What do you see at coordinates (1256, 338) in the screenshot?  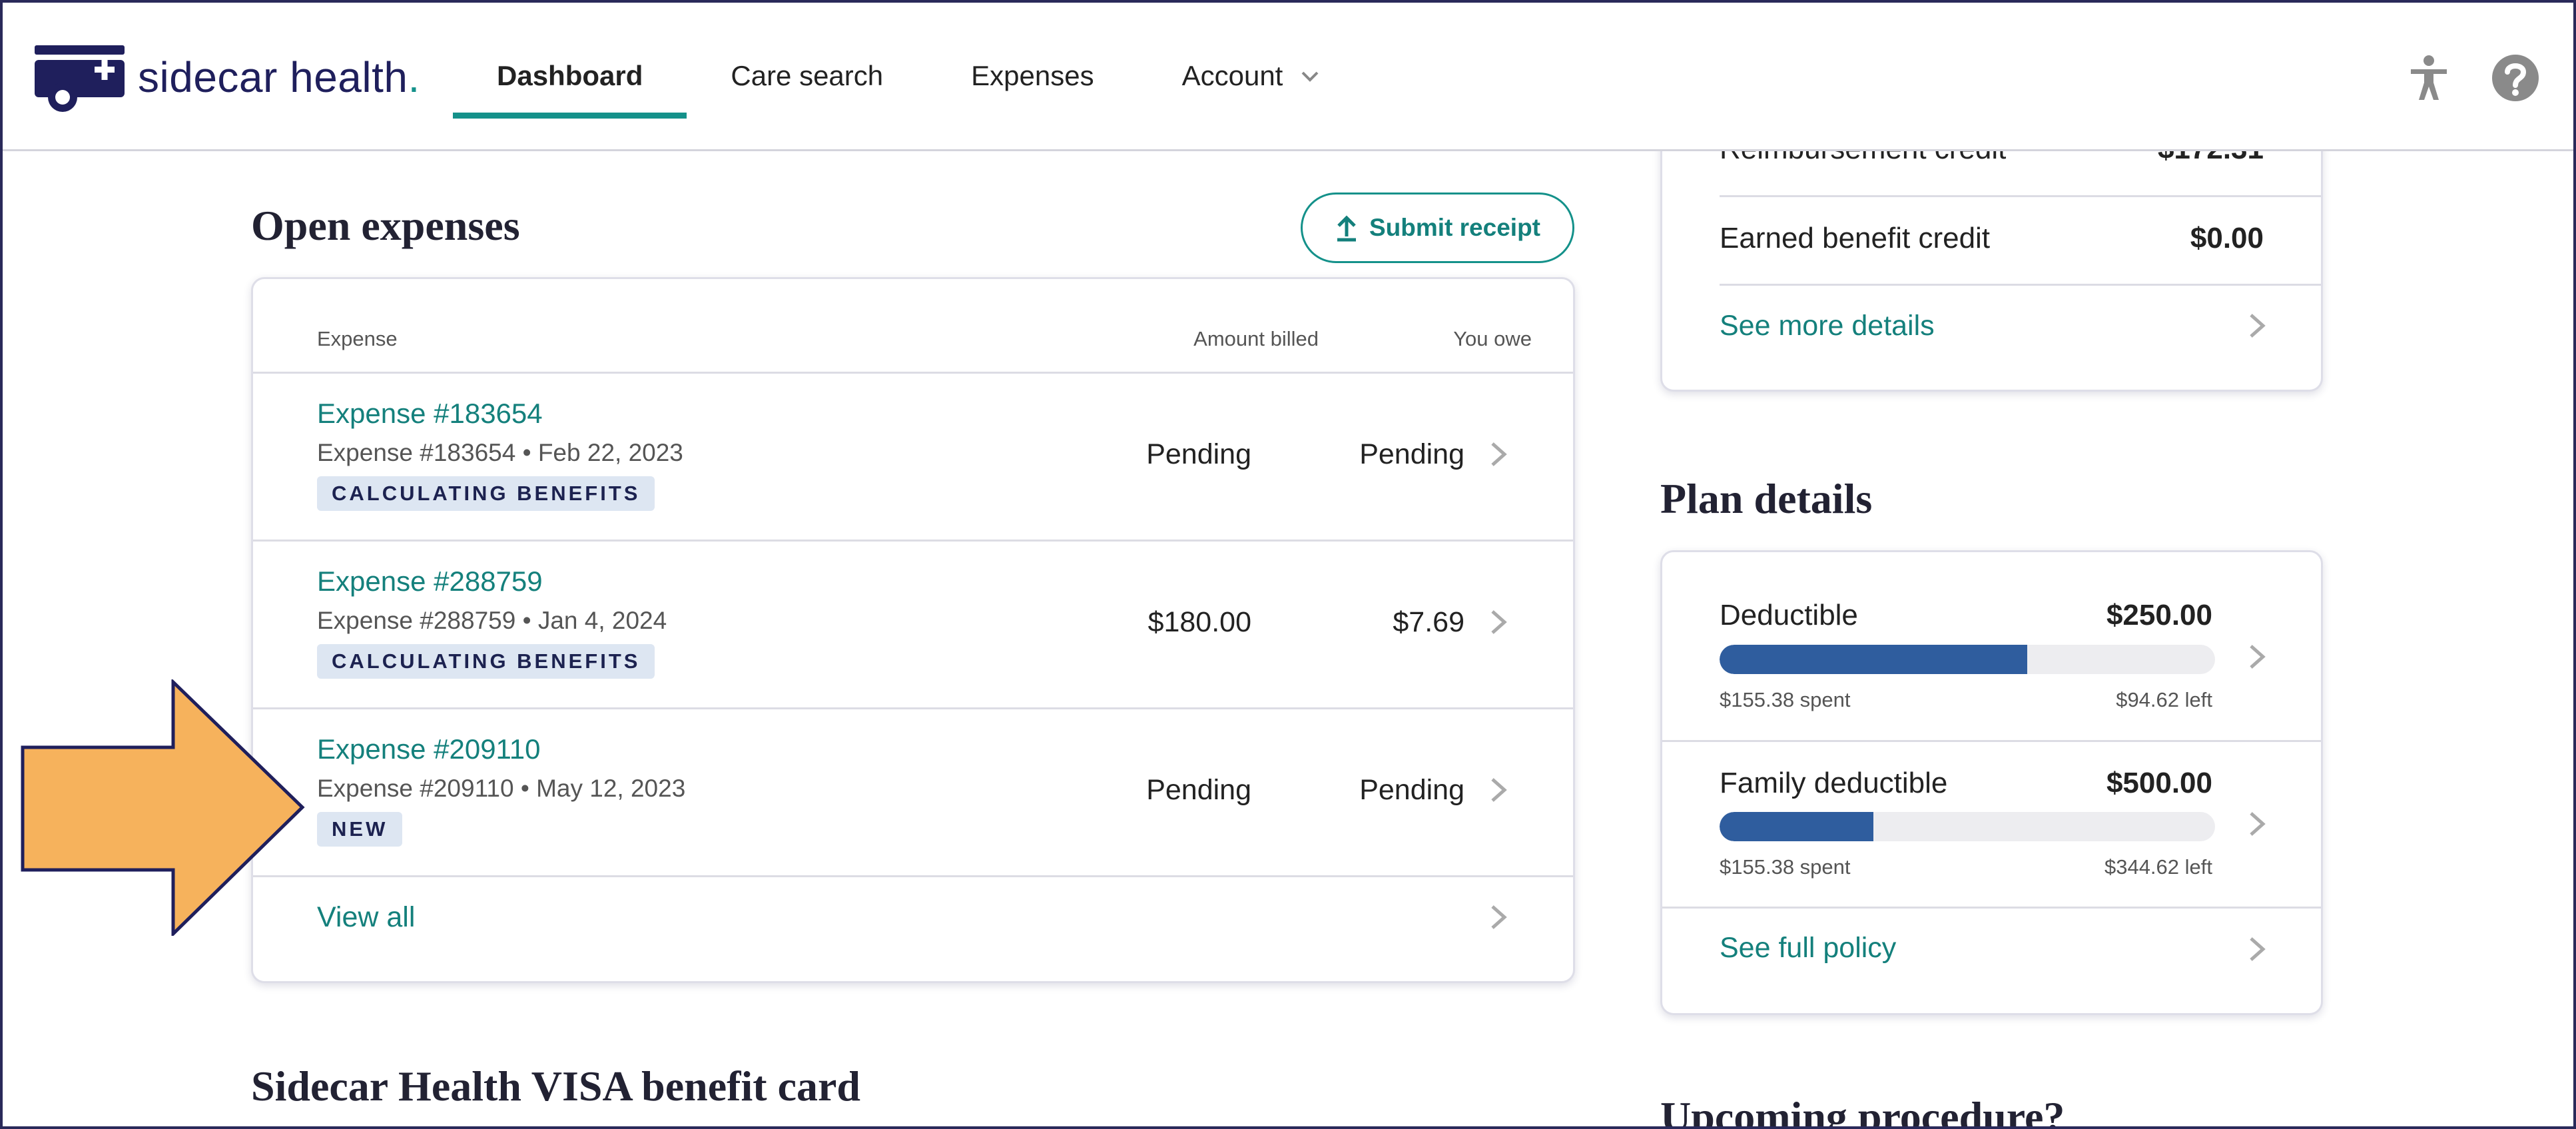 I see `col-header-amount-billed: Amount billed` at bounding box center [1256, 338].